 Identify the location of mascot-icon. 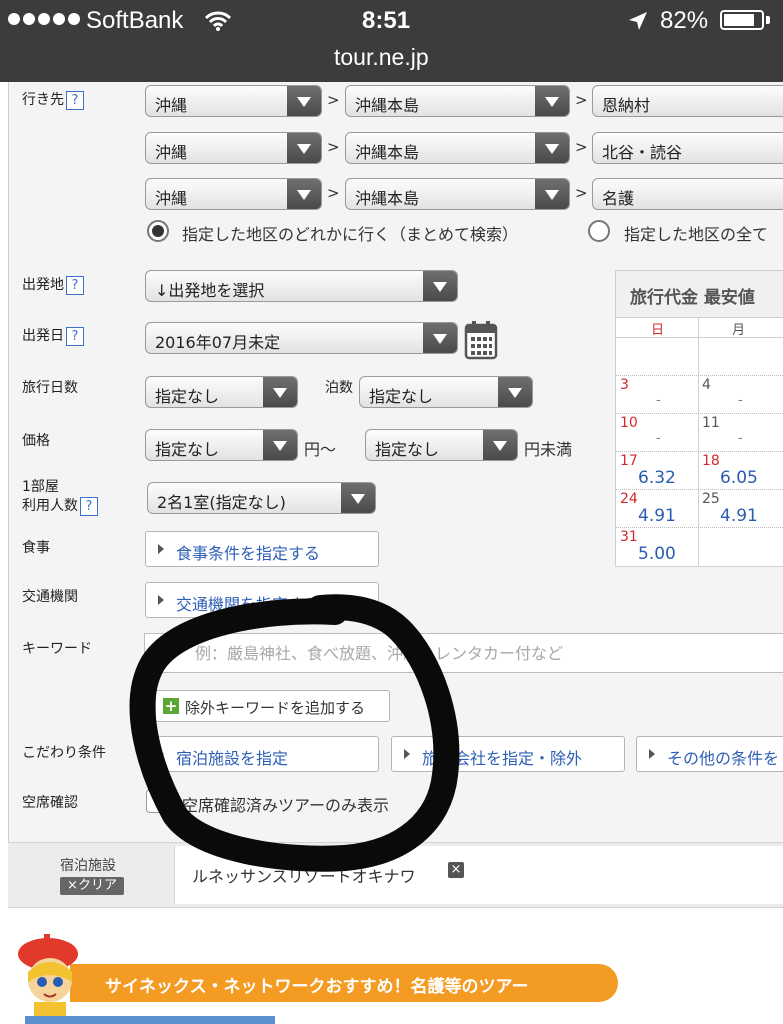
(48, 979).